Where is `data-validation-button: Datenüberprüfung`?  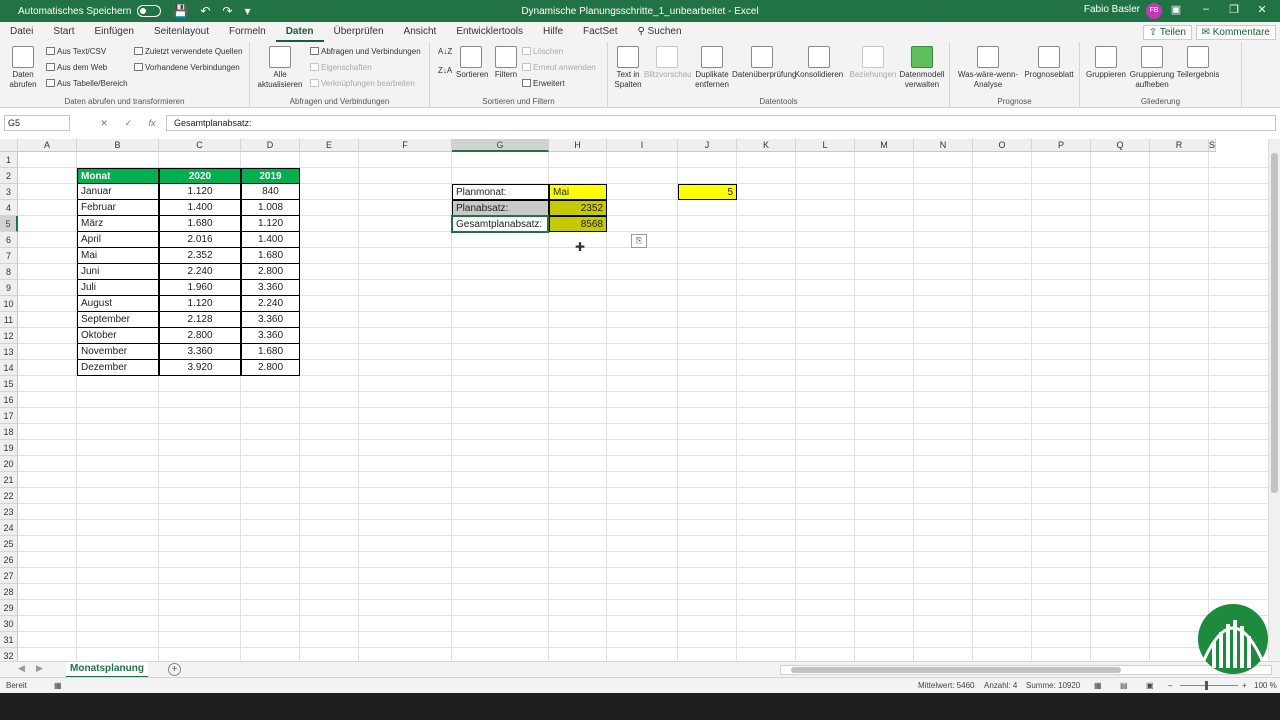
data-validation-button: Datenüberprüfung is located at coordinates (764, 63).